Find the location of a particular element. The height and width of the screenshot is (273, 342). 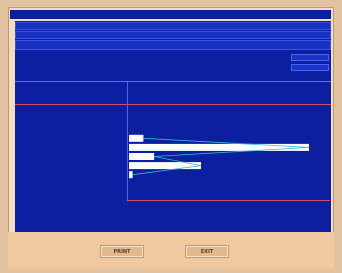

trend-line is located at coordinates (221, 156).